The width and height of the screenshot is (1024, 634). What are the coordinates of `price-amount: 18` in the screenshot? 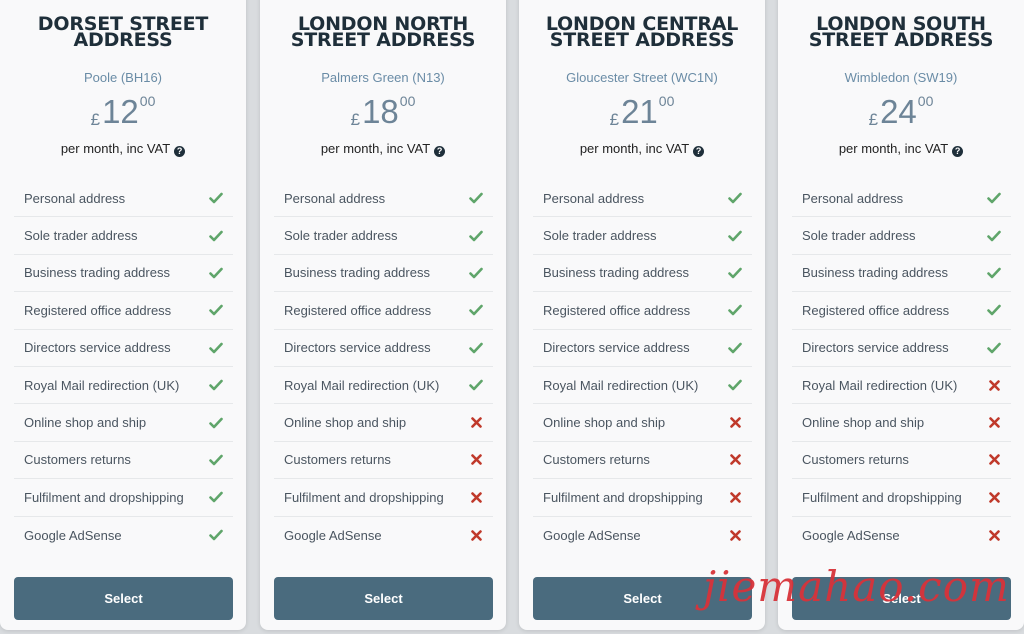 It's located at (380, 111).